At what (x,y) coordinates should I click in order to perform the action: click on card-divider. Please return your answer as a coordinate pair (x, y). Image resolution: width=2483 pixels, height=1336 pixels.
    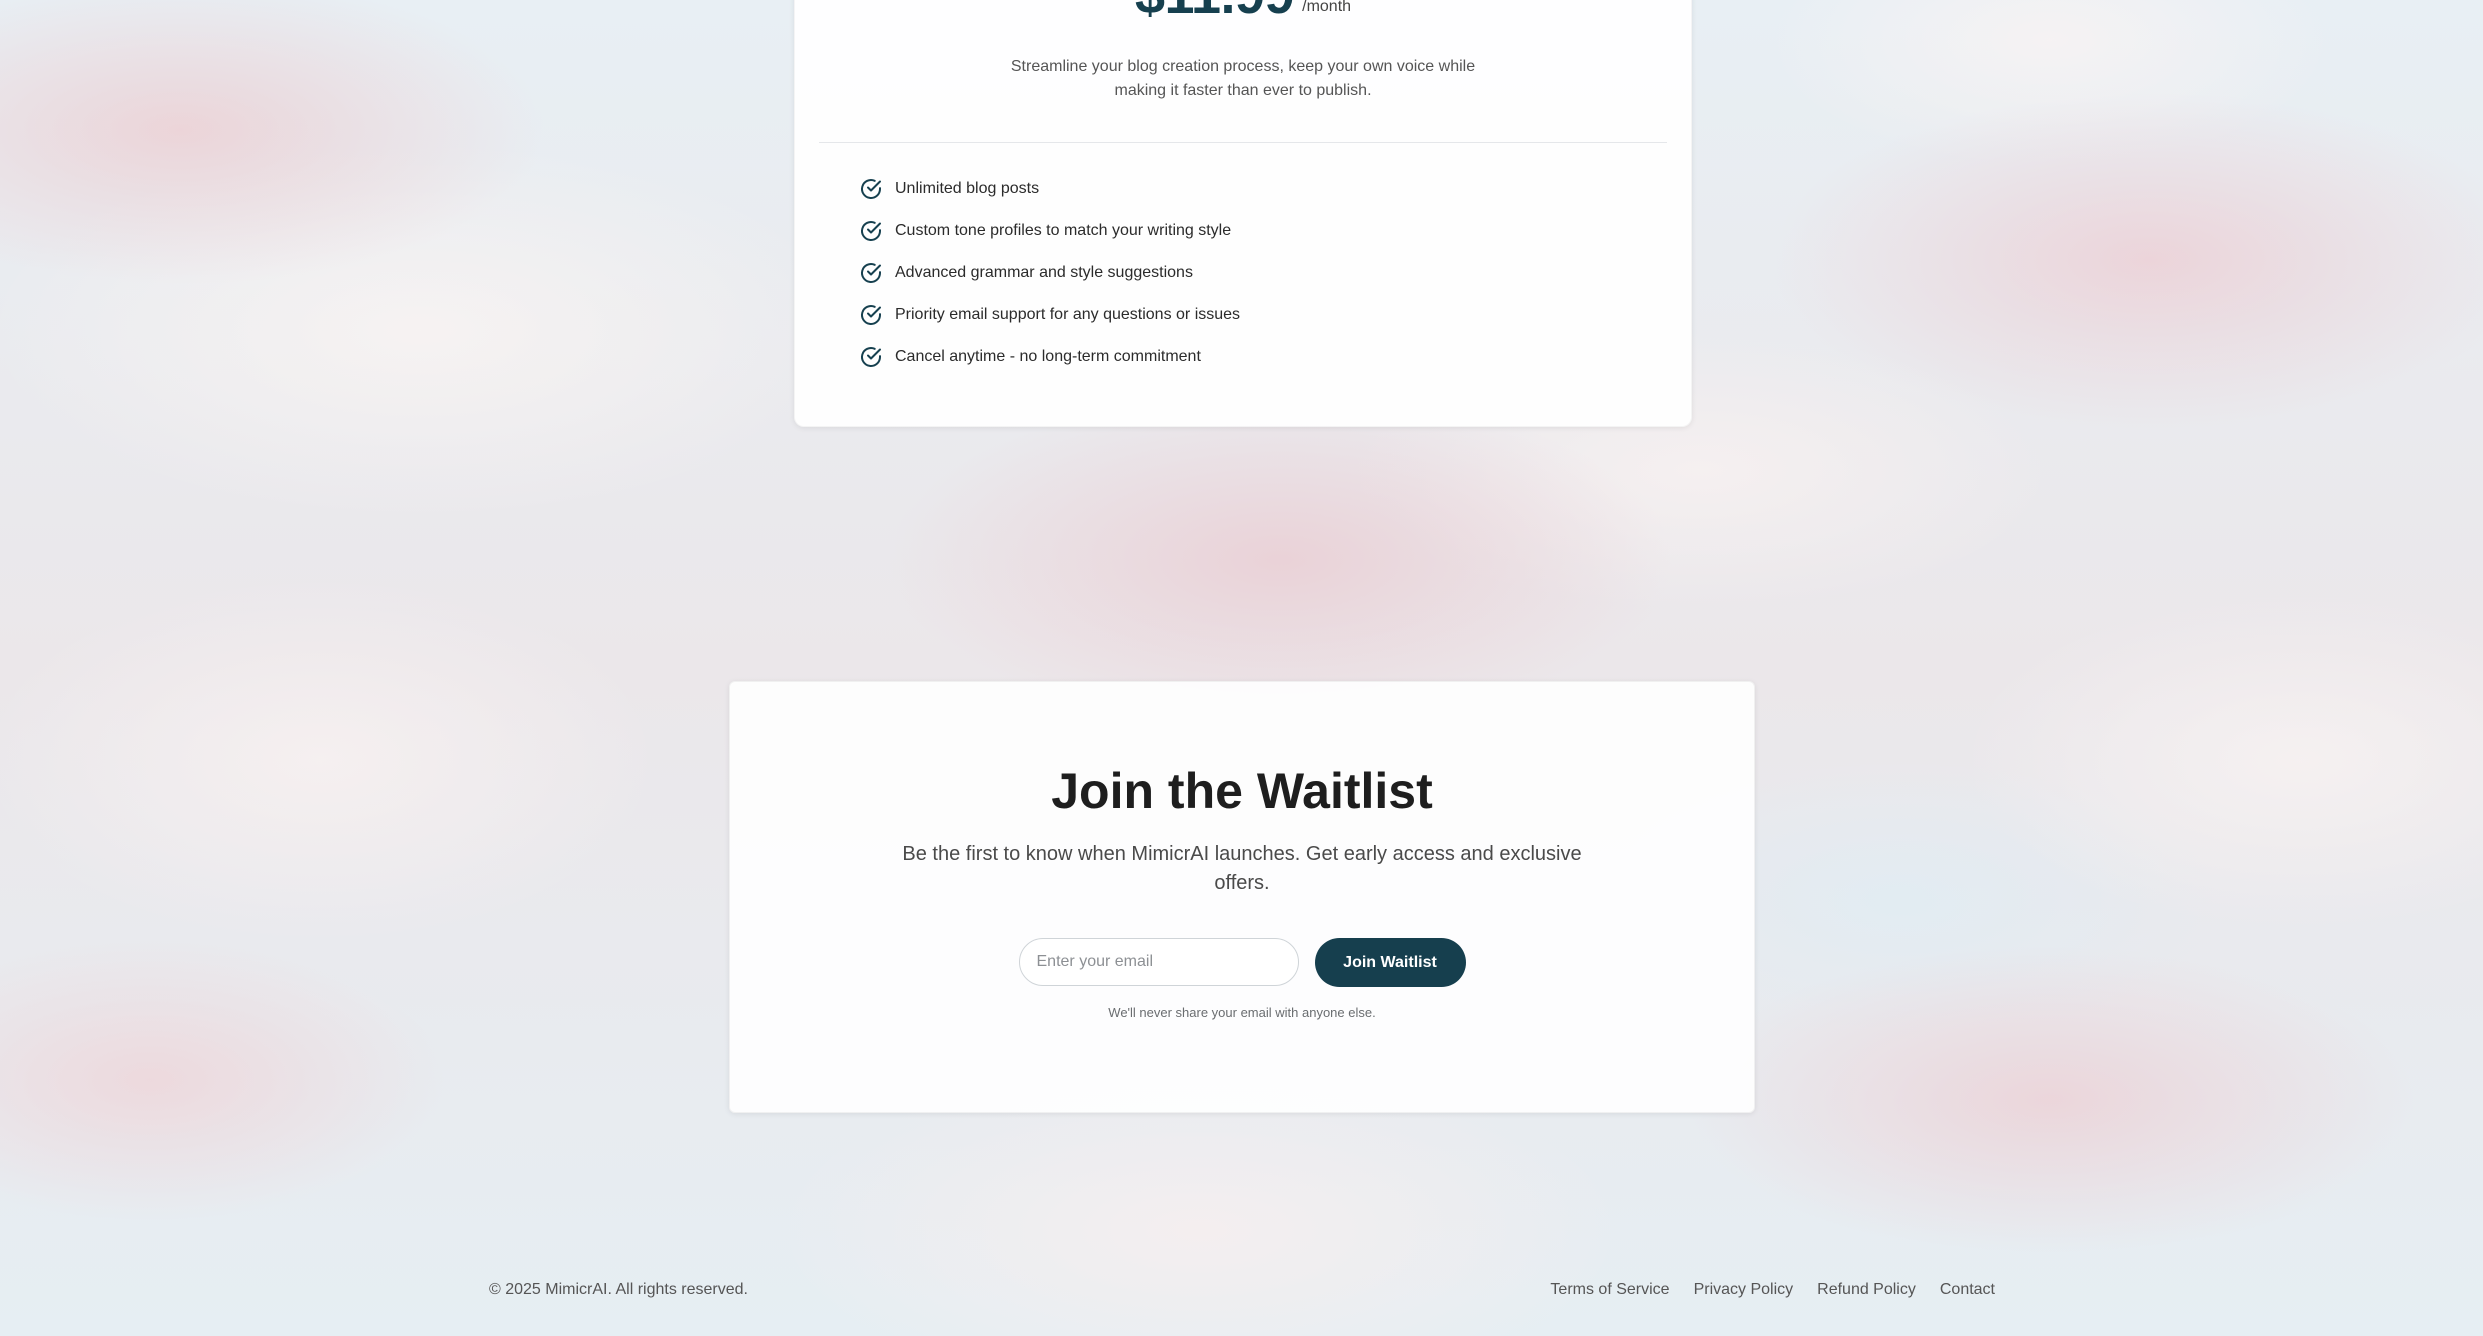
    Looking at the image, I should click on (1243, 142).